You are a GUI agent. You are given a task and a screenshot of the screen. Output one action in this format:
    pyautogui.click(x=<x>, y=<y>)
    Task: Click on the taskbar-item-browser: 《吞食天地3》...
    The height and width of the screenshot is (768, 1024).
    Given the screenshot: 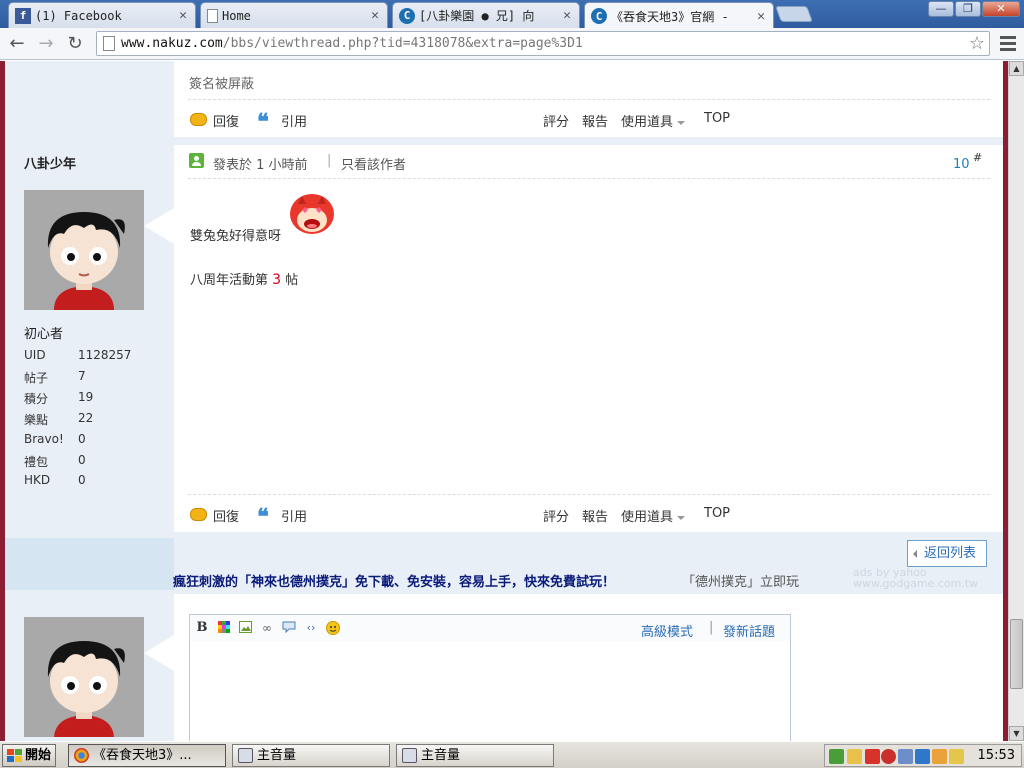 What is the action you would take?
    pyautogui.click(x=147, y=755)
    